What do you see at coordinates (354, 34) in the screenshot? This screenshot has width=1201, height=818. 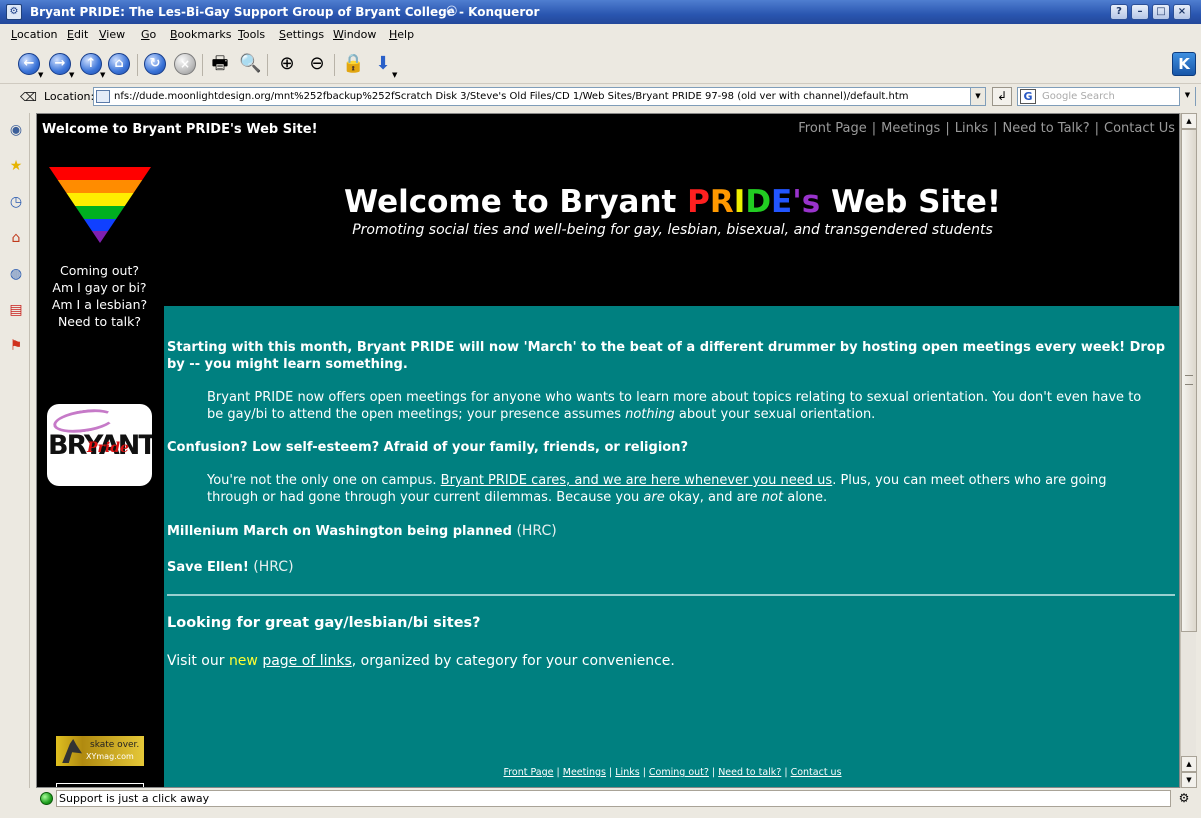 I see `menu-window: Window` at bounding box center [354, 34].